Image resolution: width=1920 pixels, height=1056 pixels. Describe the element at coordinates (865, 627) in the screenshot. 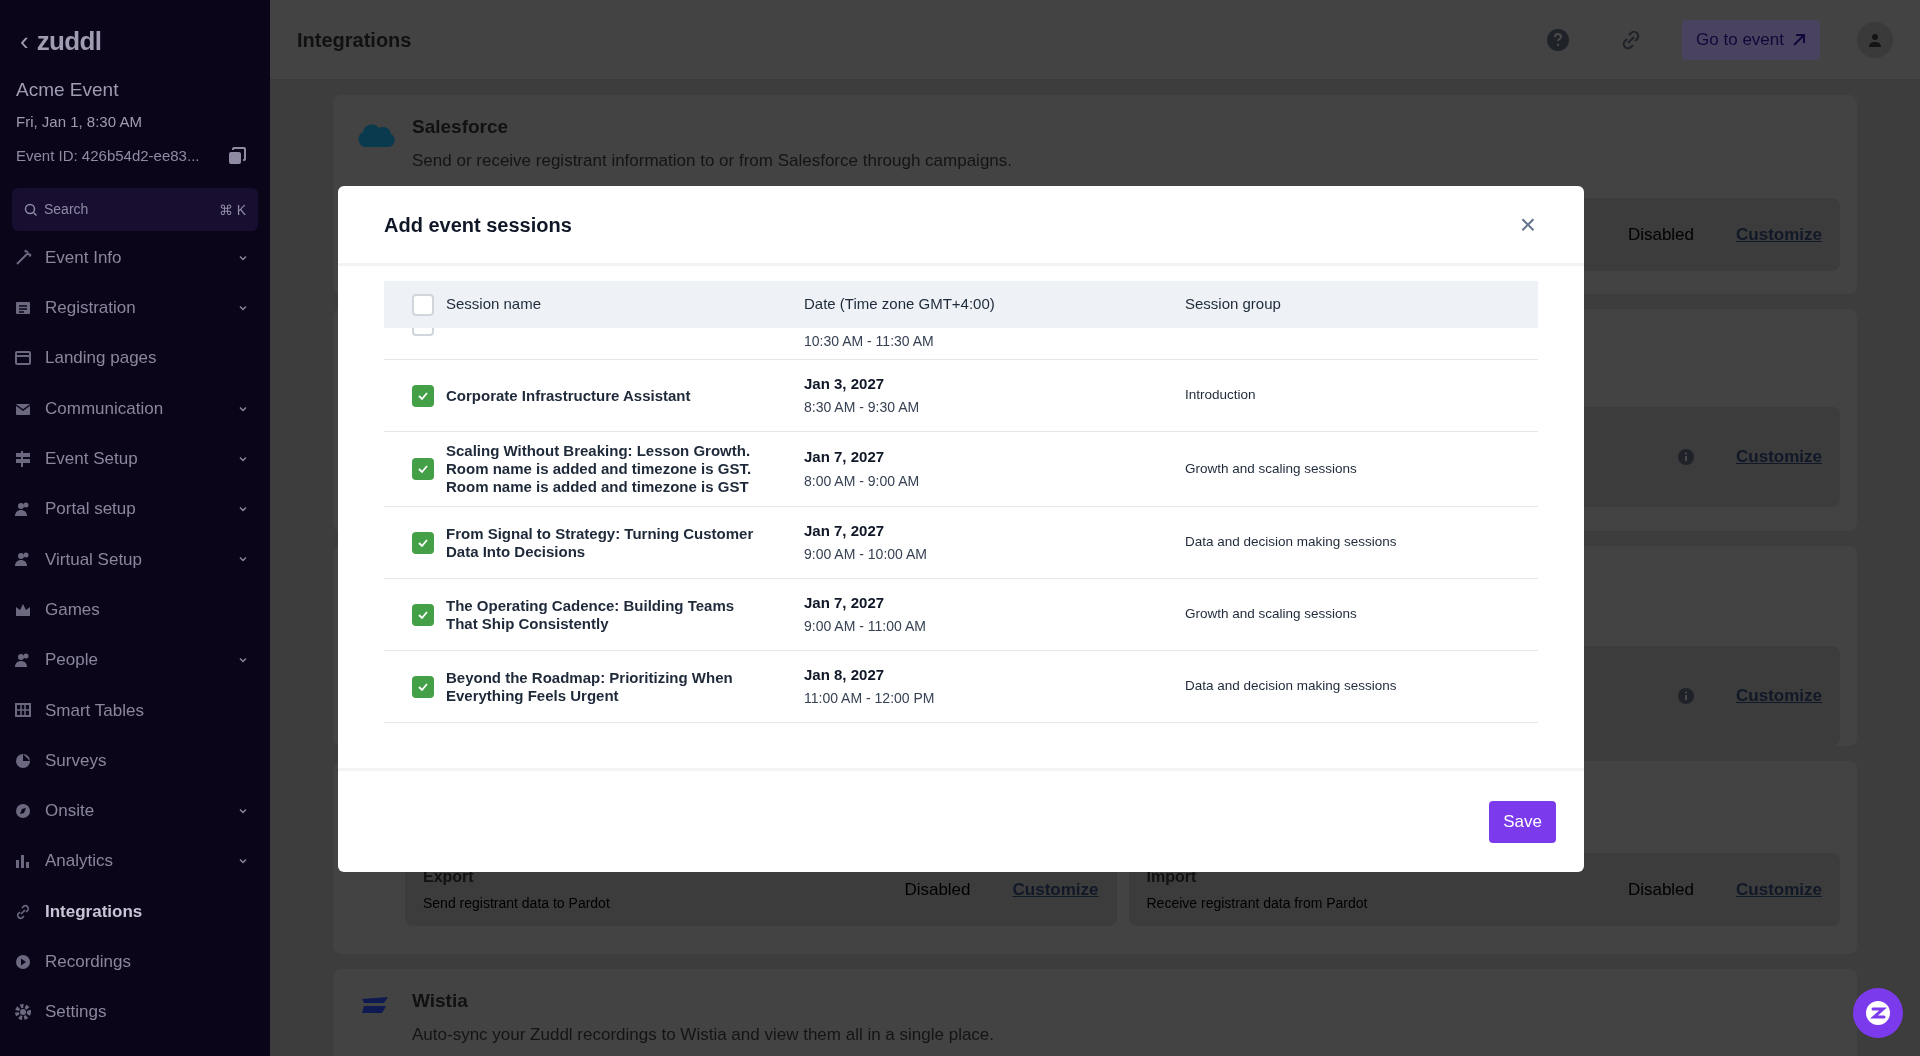

I see `session-time: 9:00 AM - 11:00 AM` at that location.